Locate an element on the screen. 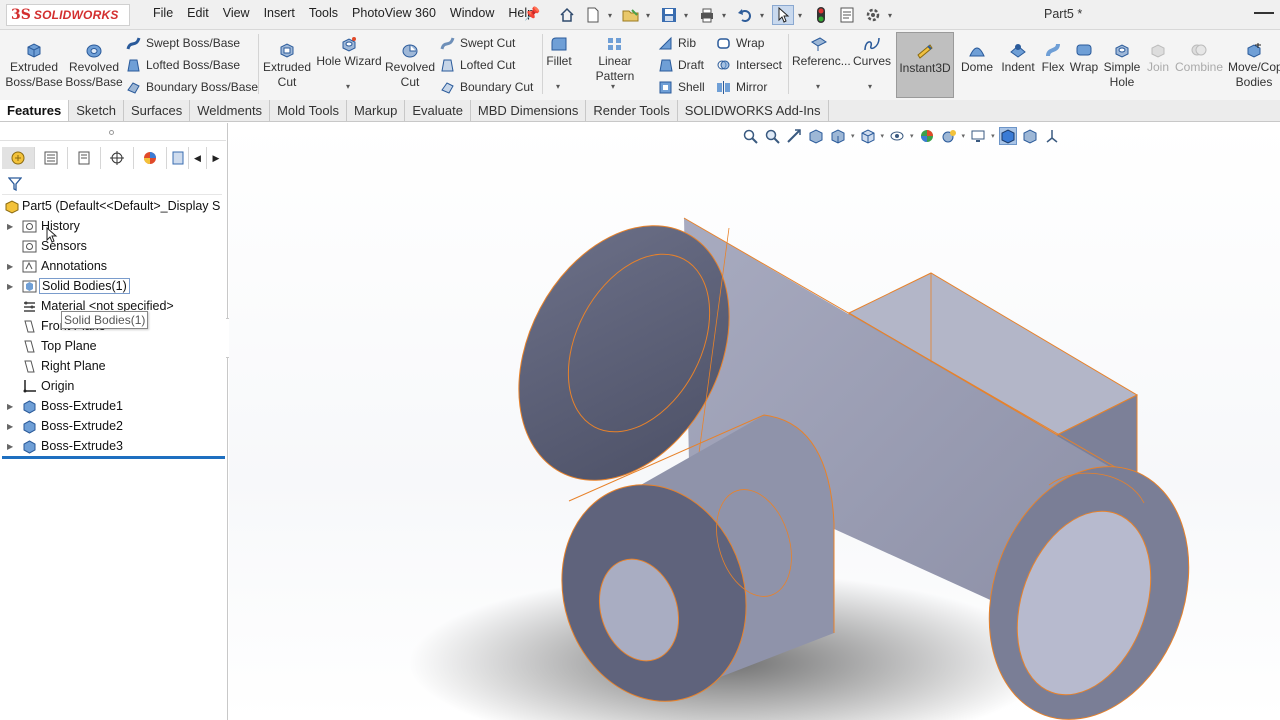  open-icon is located at coordinates (631, 15).